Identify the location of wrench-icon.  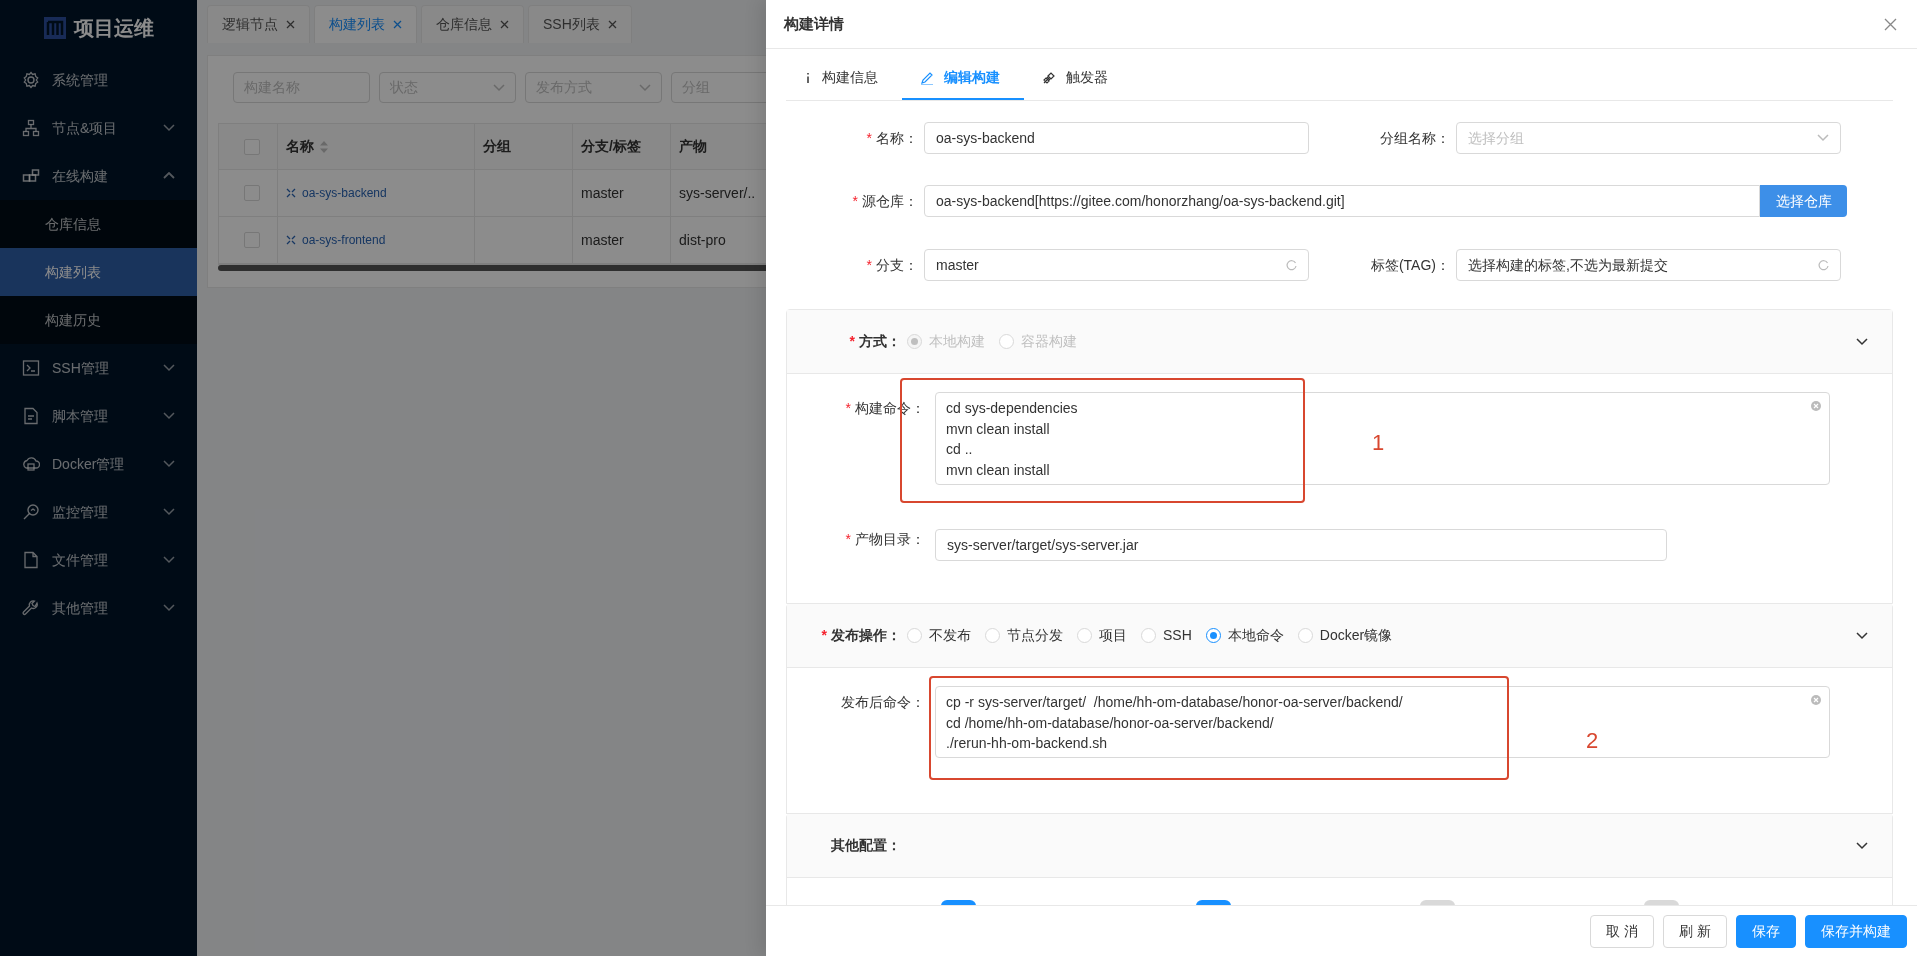
(31, 608).